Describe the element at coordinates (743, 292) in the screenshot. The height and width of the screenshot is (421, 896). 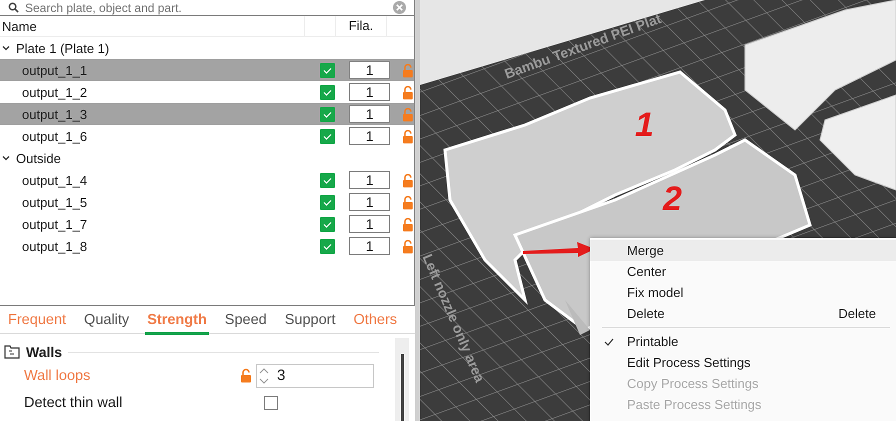
I see `menu-item: Fix model` at that location.